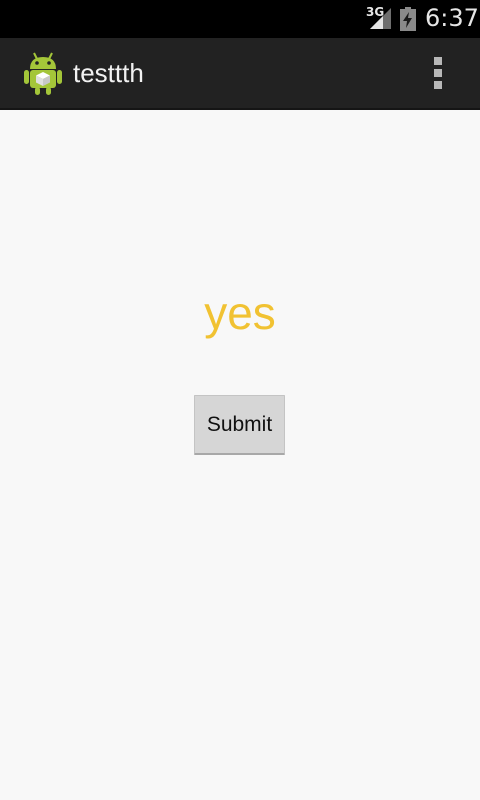  I want to click on answer-text: yes, so click(240, 313).